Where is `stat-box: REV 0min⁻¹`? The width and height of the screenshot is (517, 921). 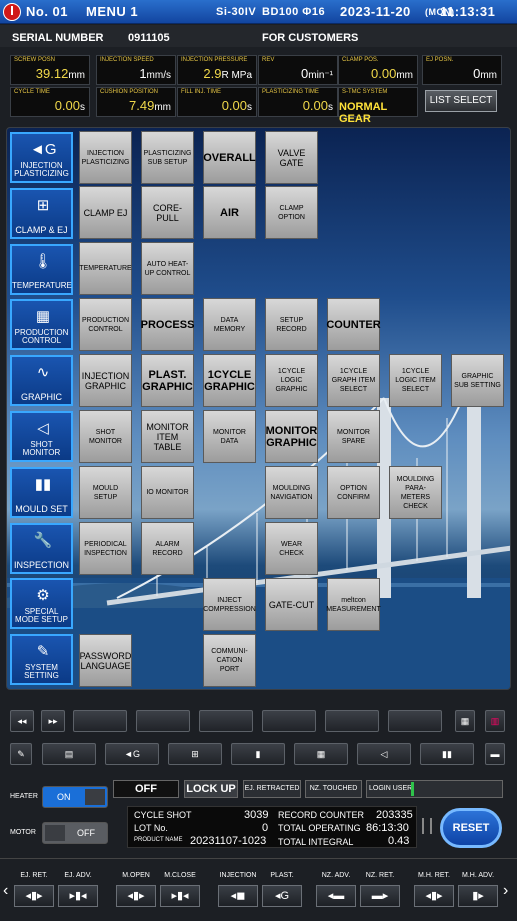 stat-box: REV 0min⁻¹ is located at coordinates (298, 70).